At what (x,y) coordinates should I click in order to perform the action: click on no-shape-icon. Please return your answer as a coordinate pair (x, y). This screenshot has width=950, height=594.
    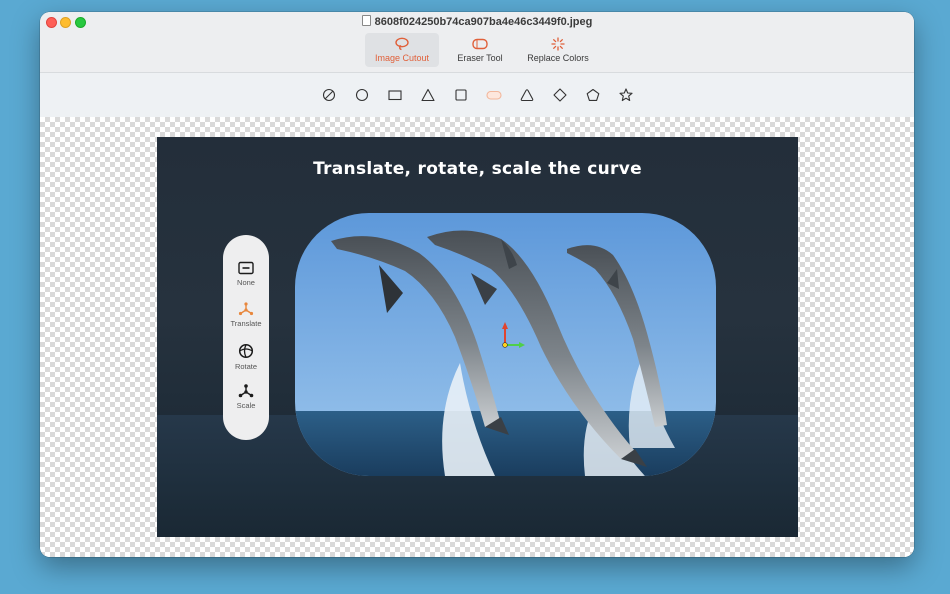
    Looking at the image, I should click on (328, 95).